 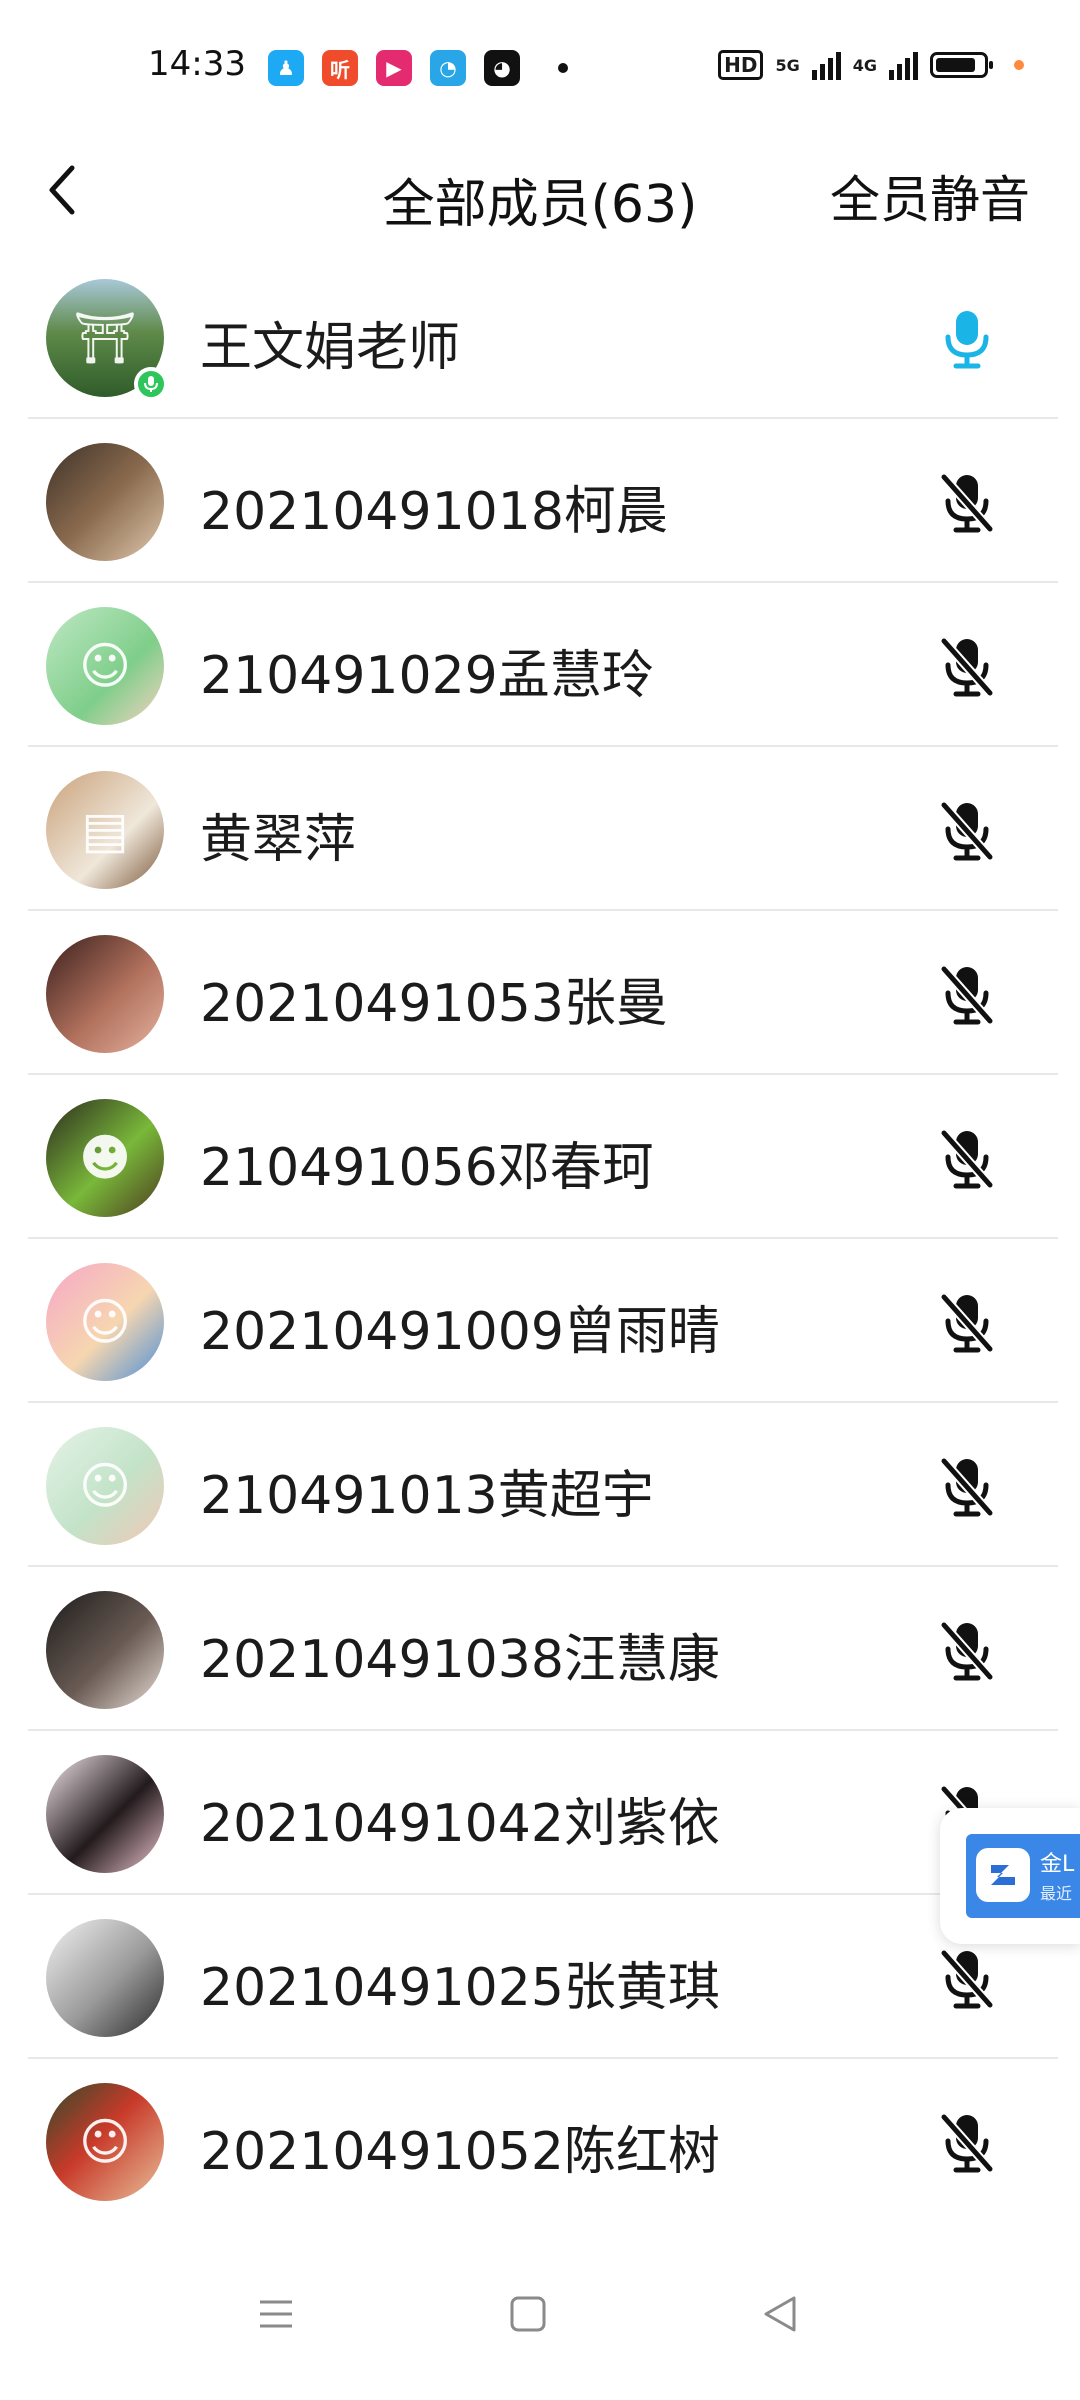 I want to click on avatar: ▤, so click(x=105, y=830).